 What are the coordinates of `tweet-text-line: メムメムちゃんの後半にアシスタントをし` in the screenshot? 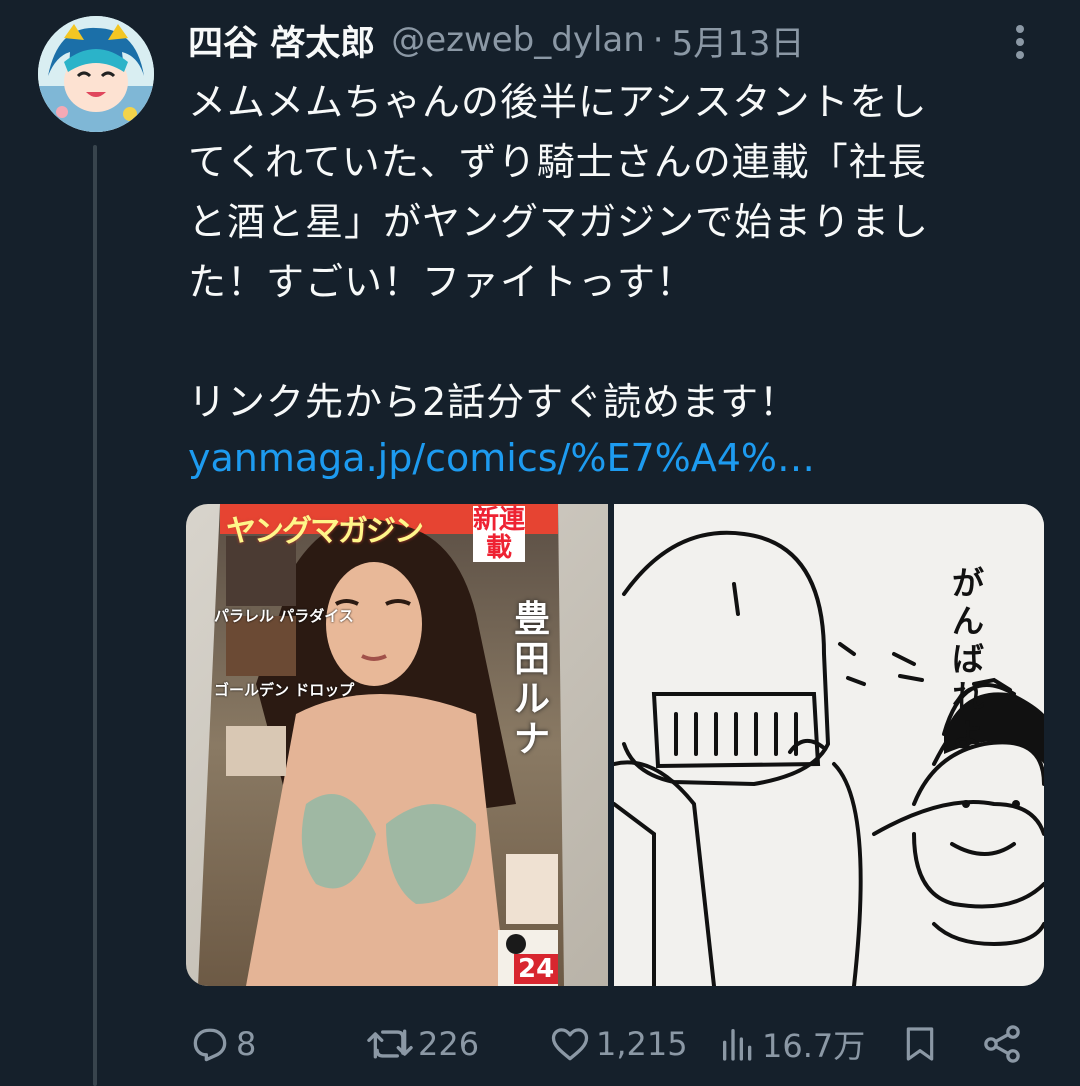 It's located at (558, 102).